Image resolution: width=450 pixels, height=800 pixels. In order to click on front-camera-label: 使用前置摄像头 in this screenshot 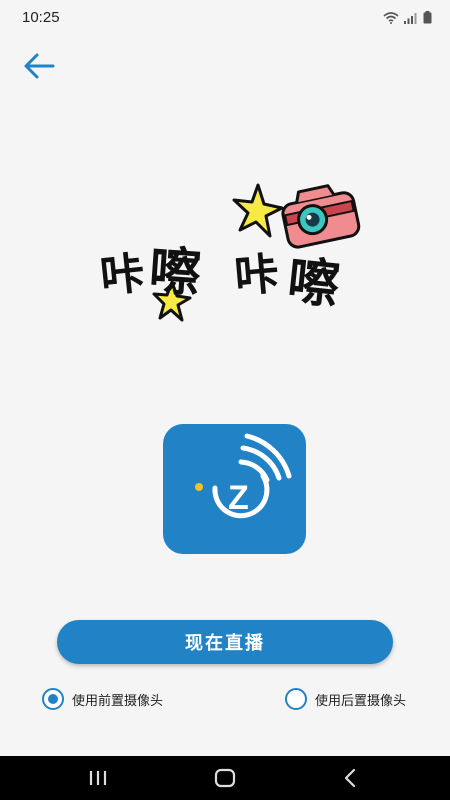, I will do `click(118, 701)`.